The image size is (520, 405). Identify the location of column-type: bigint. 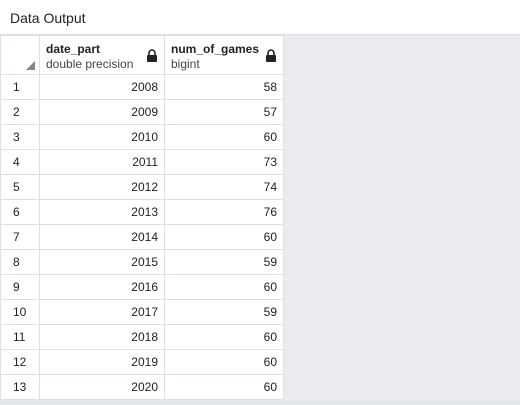
(185, 64).